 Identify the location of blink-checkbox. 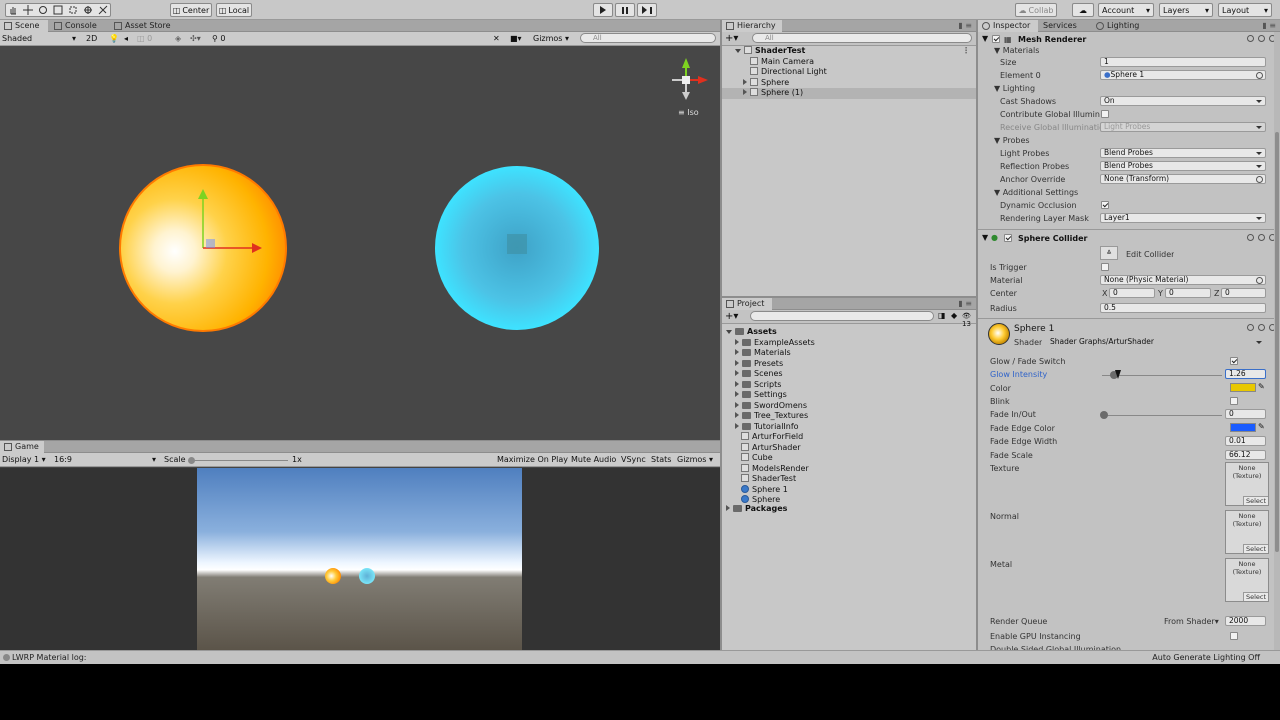
(1234, 401).